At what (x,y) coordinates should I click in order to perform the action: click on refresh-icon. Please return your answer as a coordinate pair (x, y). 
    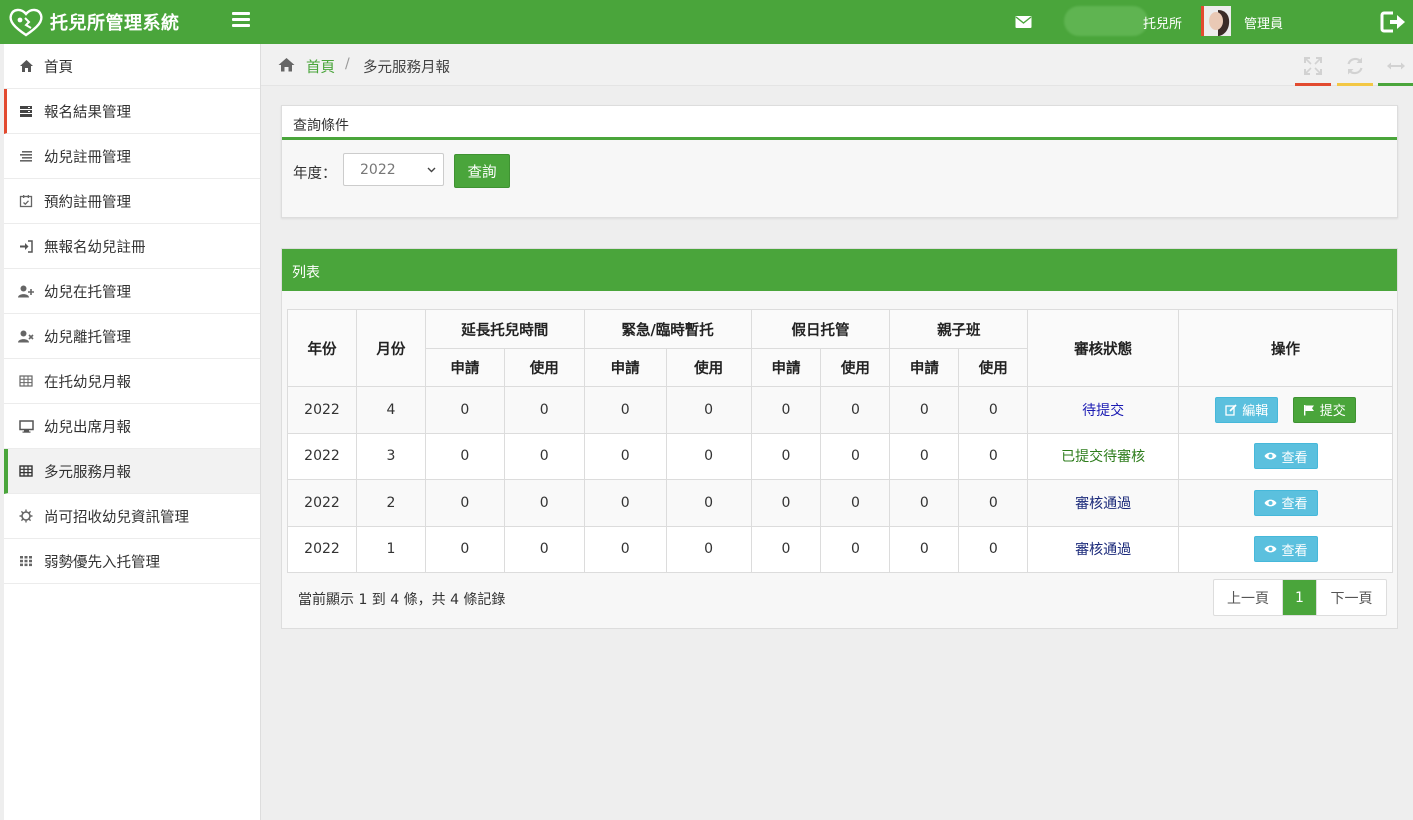
    Looking at the image, I should click on (1355, 66).